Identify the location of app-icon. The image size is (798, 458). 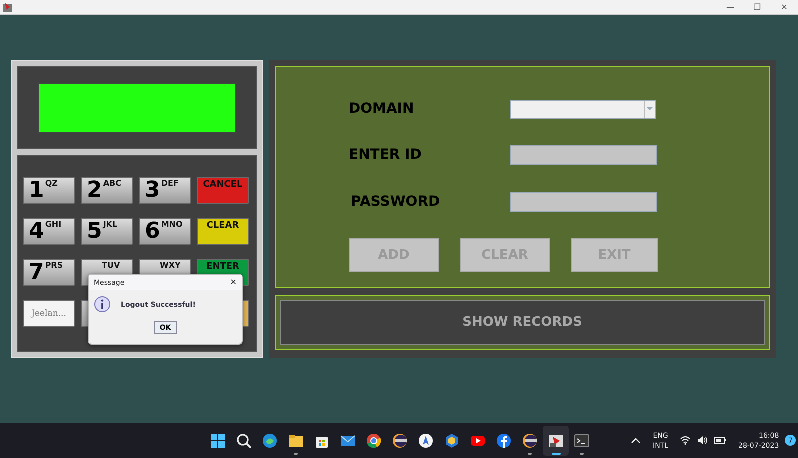
(8, 7).